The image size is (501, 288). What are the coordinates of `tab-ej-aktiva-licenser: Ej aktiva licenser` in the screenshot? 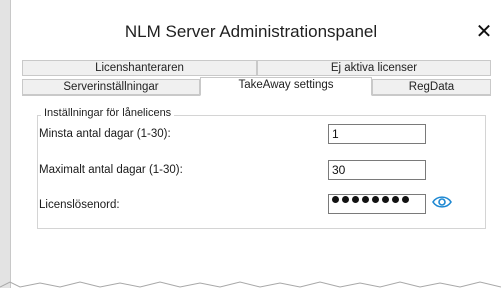 It's located at (374, 68).